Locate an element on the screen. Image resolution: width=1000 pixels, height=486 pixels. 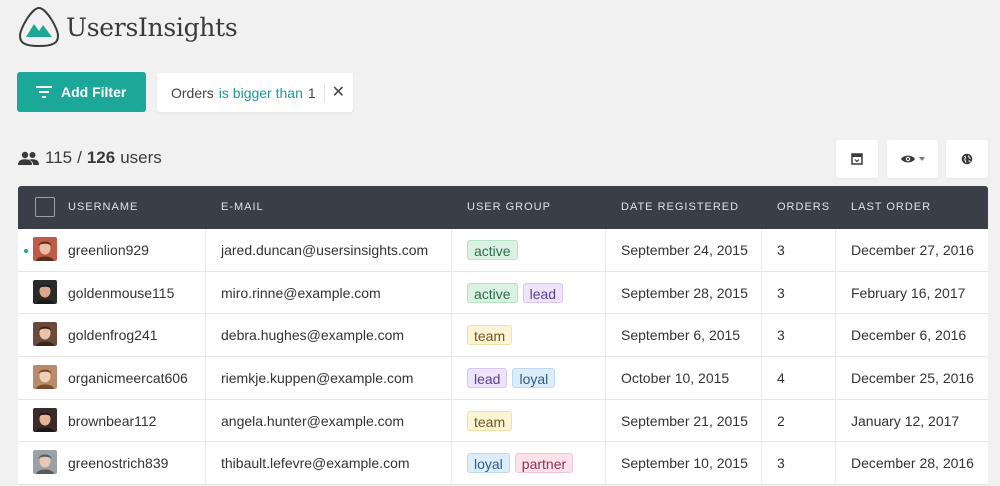
last-order-cell: February 16, 2017 is located at coordinates (908, 292).